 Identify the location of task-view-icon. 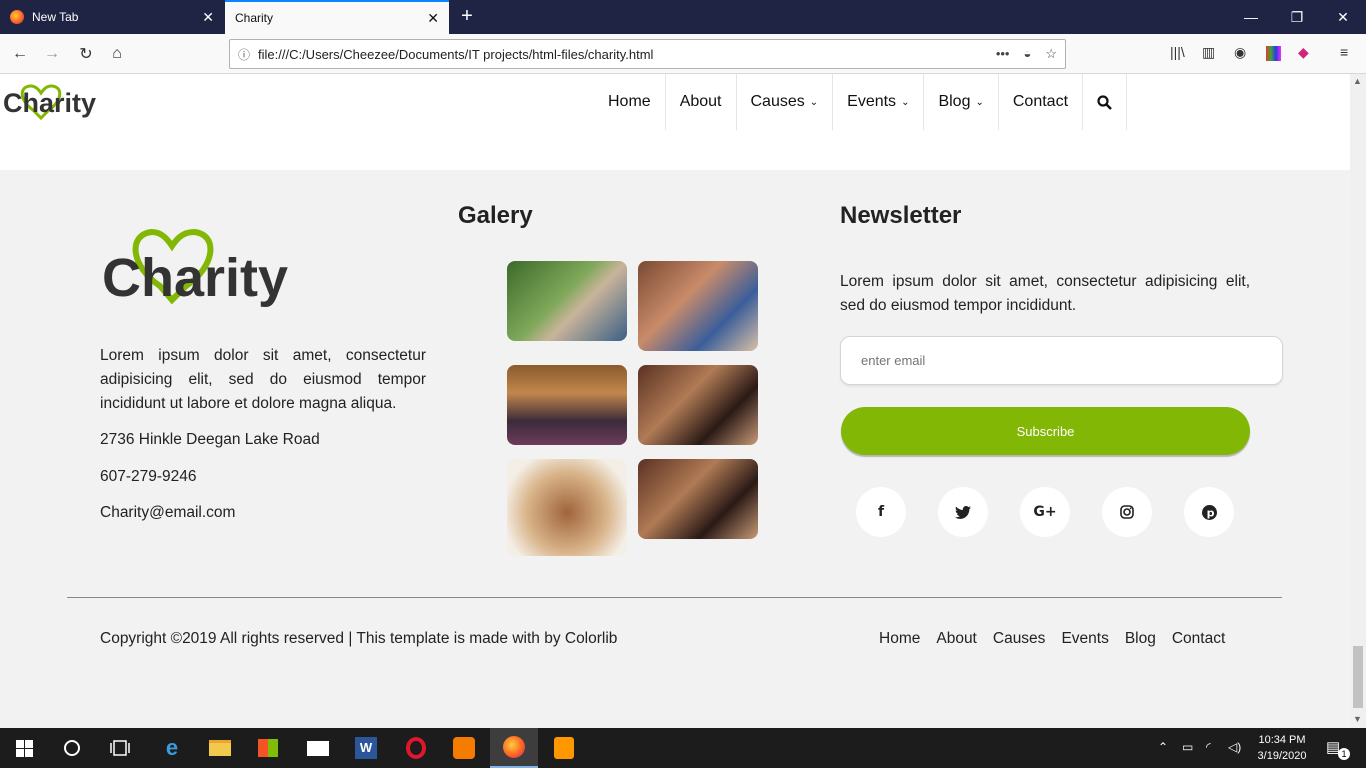
(120, 748).